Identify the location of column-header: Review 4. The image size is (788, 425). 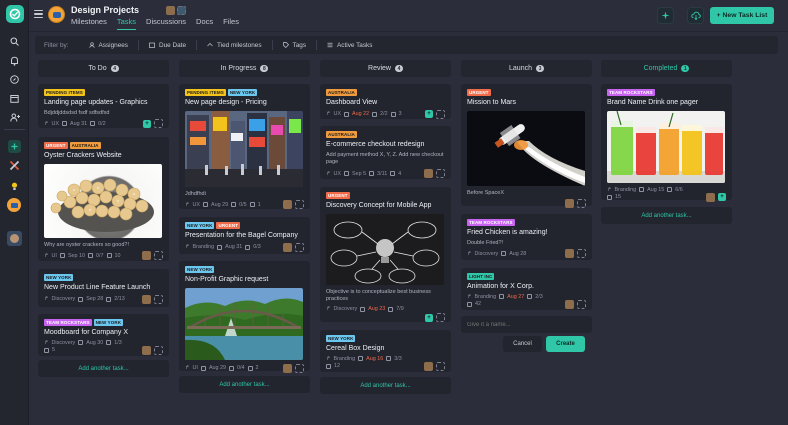
(385, 68).